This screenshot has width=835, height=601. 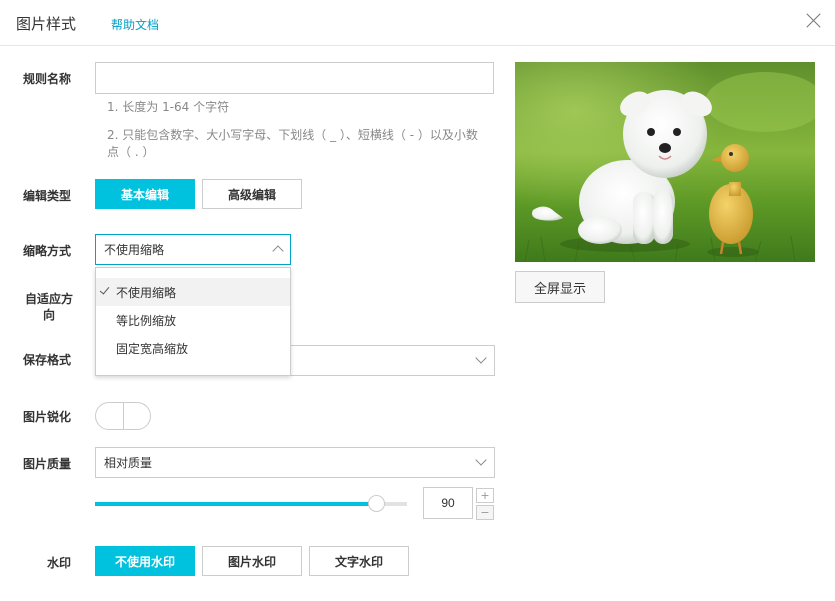 What do you see at coordinates (193, 249) in the screenshot?
I see `thumbnail-mode-select: 不使用缩略` at bounding box center [193, 249].